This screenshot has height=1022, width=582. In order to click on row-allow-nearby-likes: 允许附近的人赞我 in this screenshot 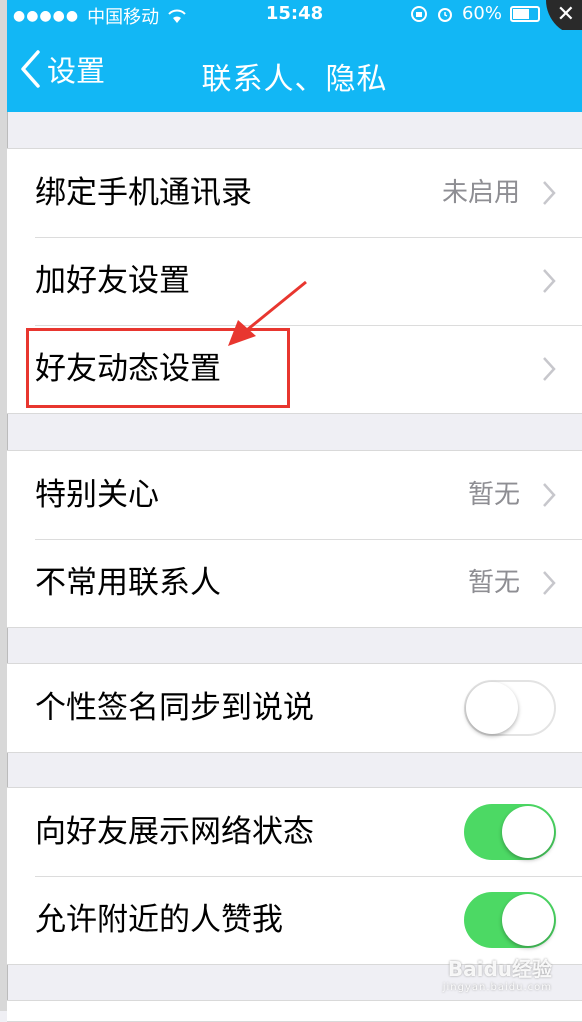, I will do `click(294, 920)`.